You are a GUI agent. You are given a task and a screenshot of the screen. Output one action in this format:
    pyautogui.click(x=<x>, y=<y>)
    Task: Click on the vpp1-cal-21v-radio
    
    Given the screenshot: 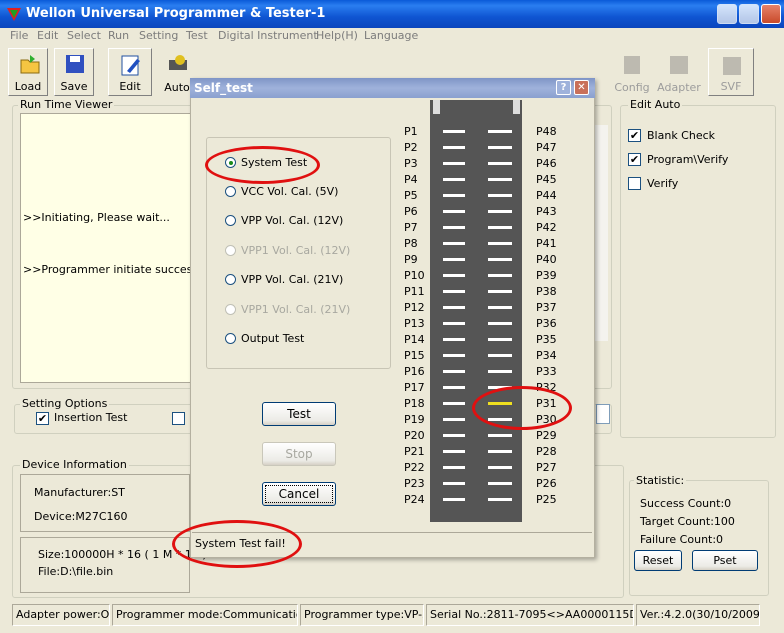 What is the action you would take?
    pyautogui.click(x=230, y=309)
    